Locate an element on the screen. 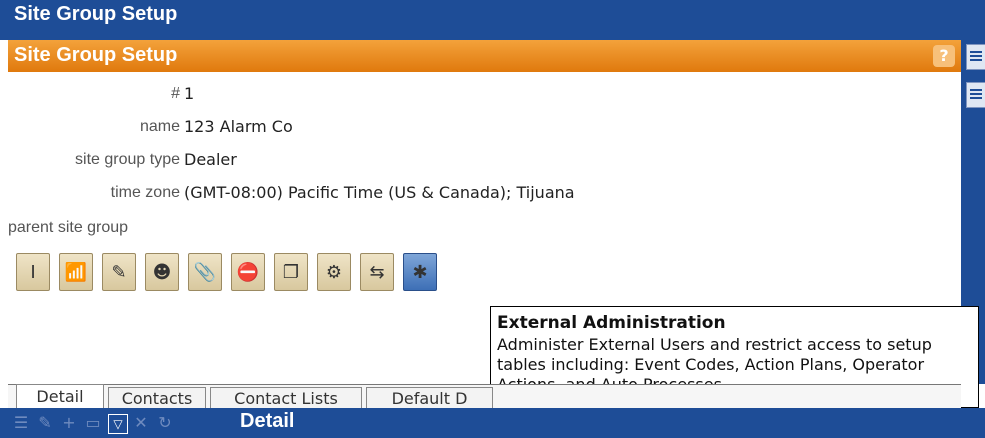 Image resolution: width=985 pixels, height=438 pixels. add-icon: + is located at coordinates (69, 423).